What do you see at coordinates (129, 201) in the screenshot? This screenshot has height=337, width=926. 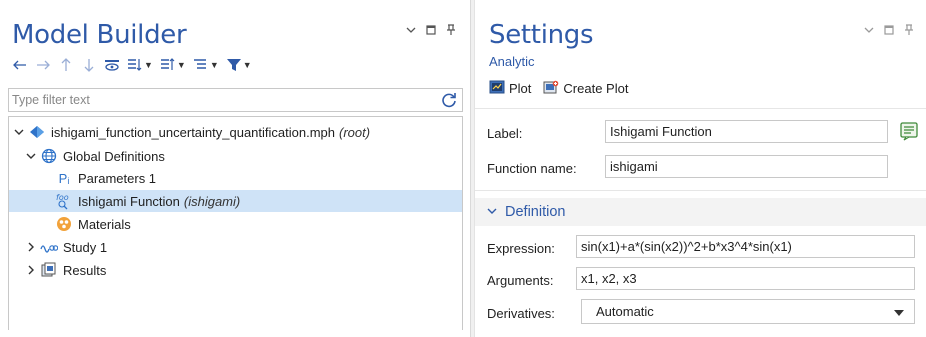 I see `tree-label: Ishigami Function` at bounding box center [129, 201].